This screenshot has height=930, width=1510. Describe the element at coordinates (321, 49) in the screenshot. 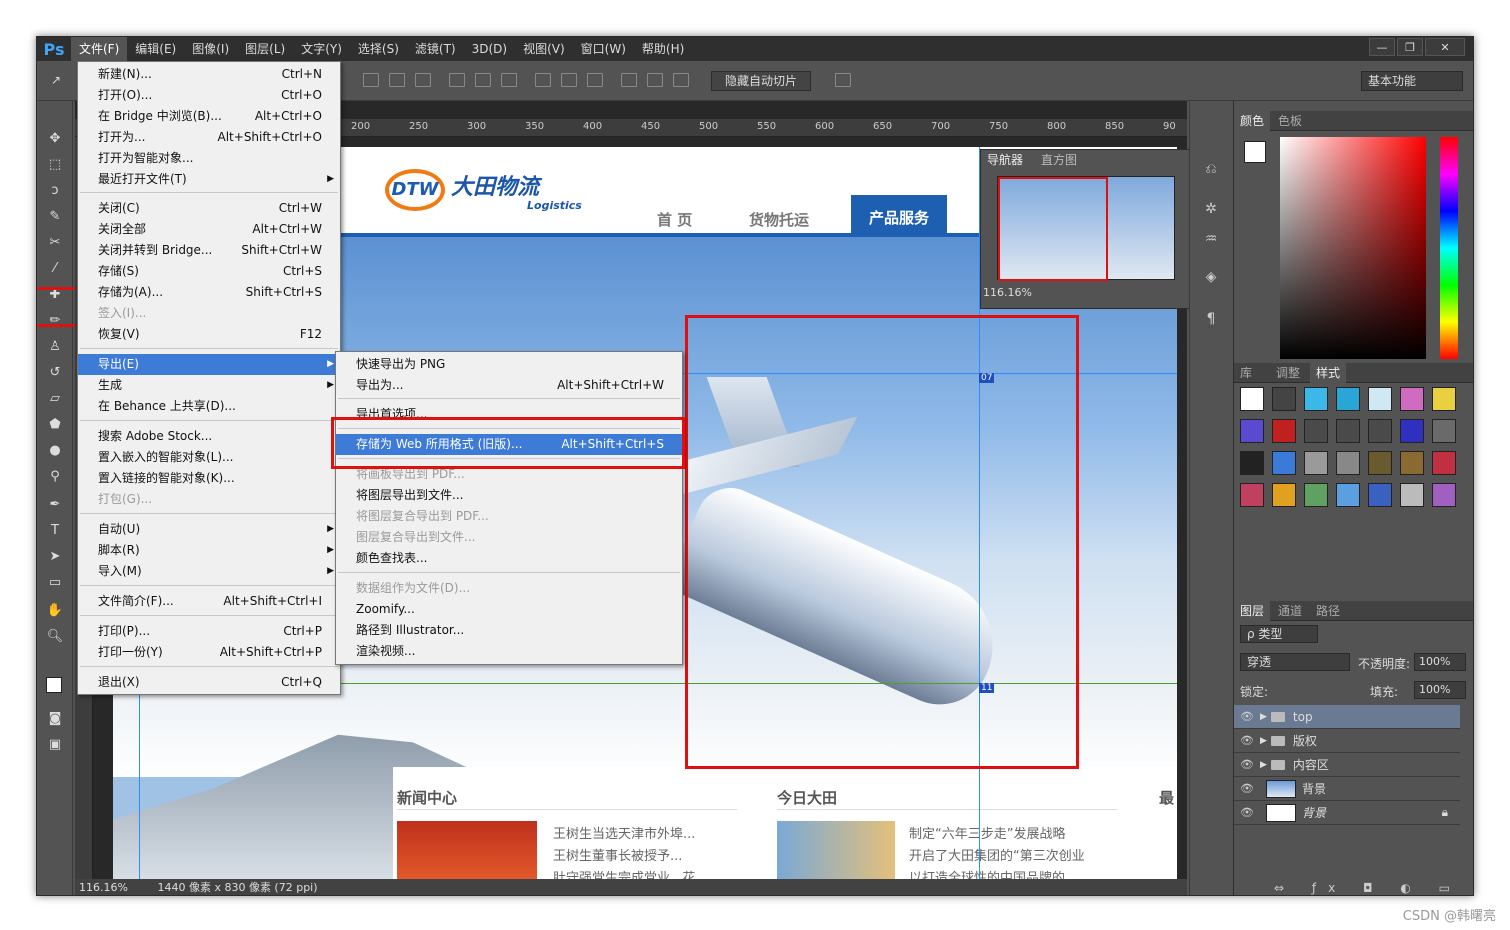

I see `menu-type: 文字(Y)` at that location.